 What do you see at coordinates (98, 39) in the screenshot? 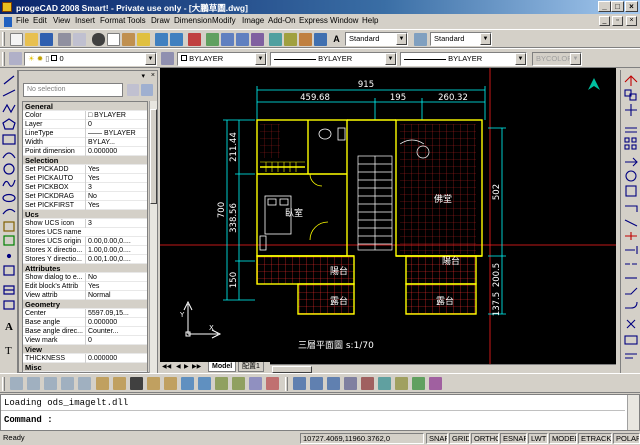
I see `cut-icon` at bounding box center [98, 39].